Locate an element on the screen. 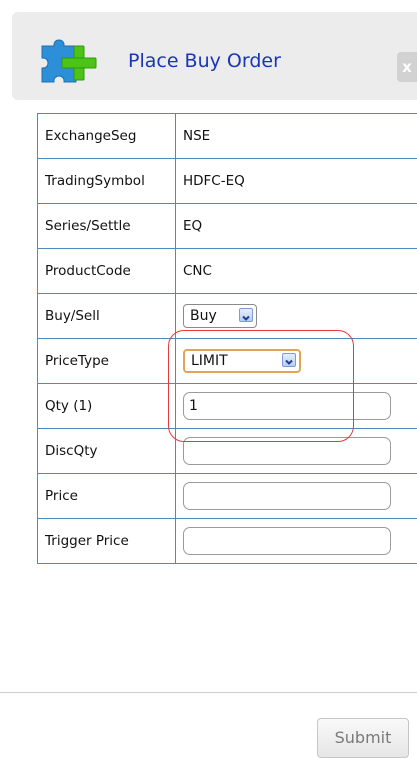  close-button: x is located at coordinates (407, 67).